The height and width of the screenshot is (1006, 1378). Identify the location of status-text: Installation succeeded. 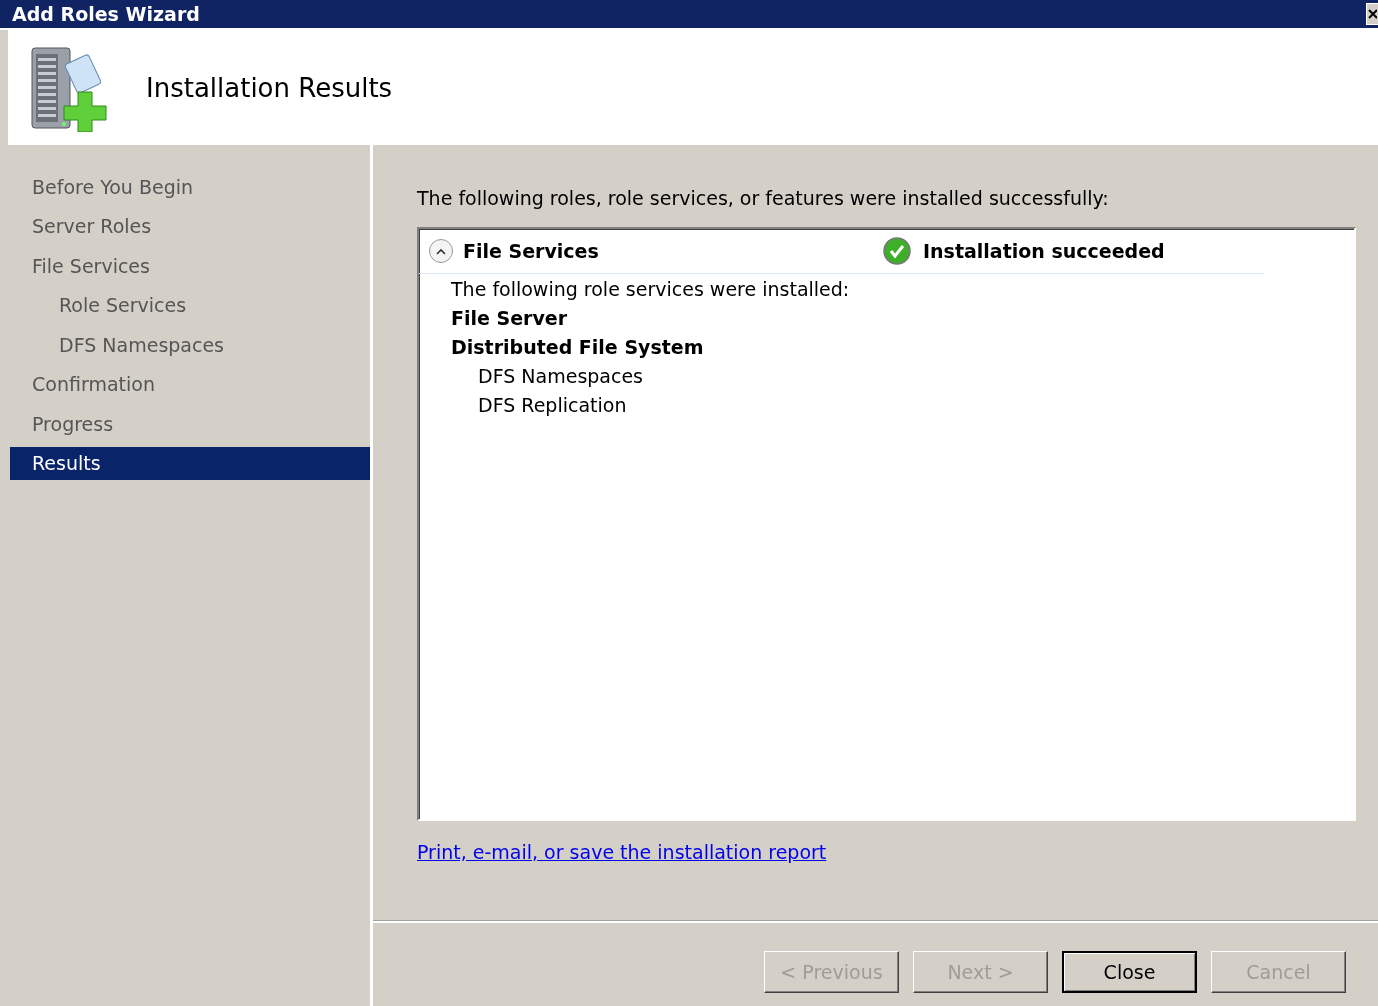
(1044, 251).